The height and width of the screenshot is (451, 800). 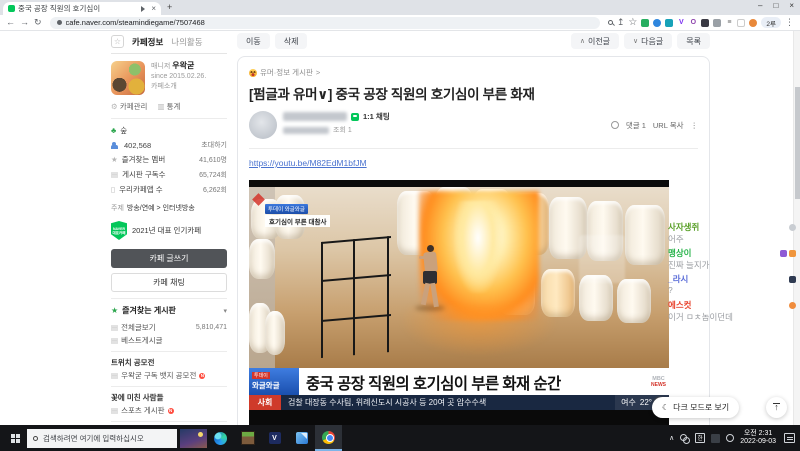 I want to click on chevron-down-icon: ▾, so click(x=225, y=311).